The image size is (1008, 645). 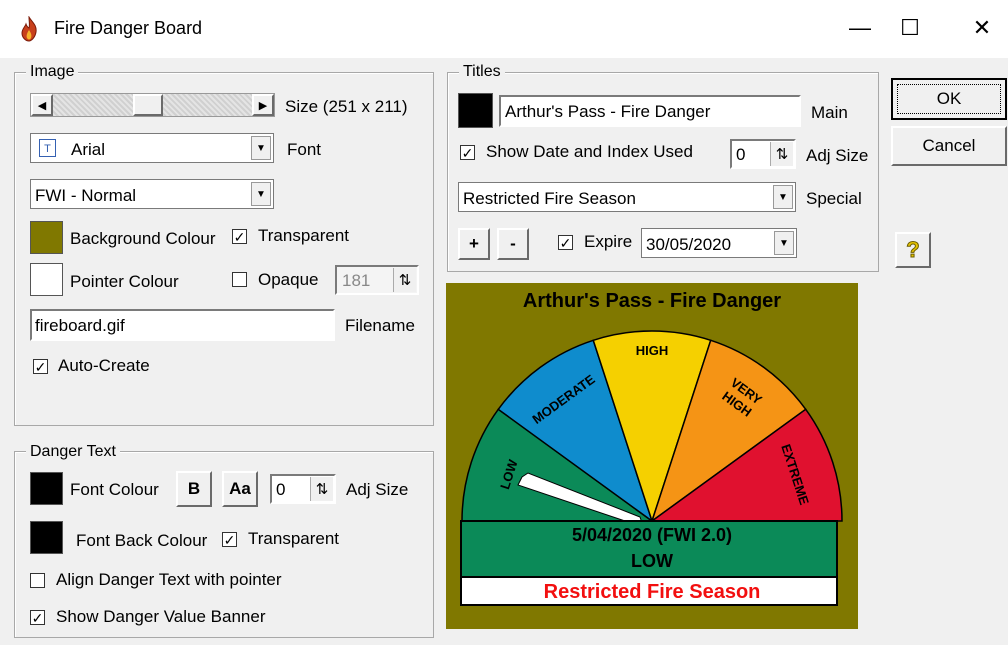 What do you see at coordinates (152, 194) in the screenshot?
I see `scheme-dropdown: FWI - Normal ▼` at bounding box center [152, 194].